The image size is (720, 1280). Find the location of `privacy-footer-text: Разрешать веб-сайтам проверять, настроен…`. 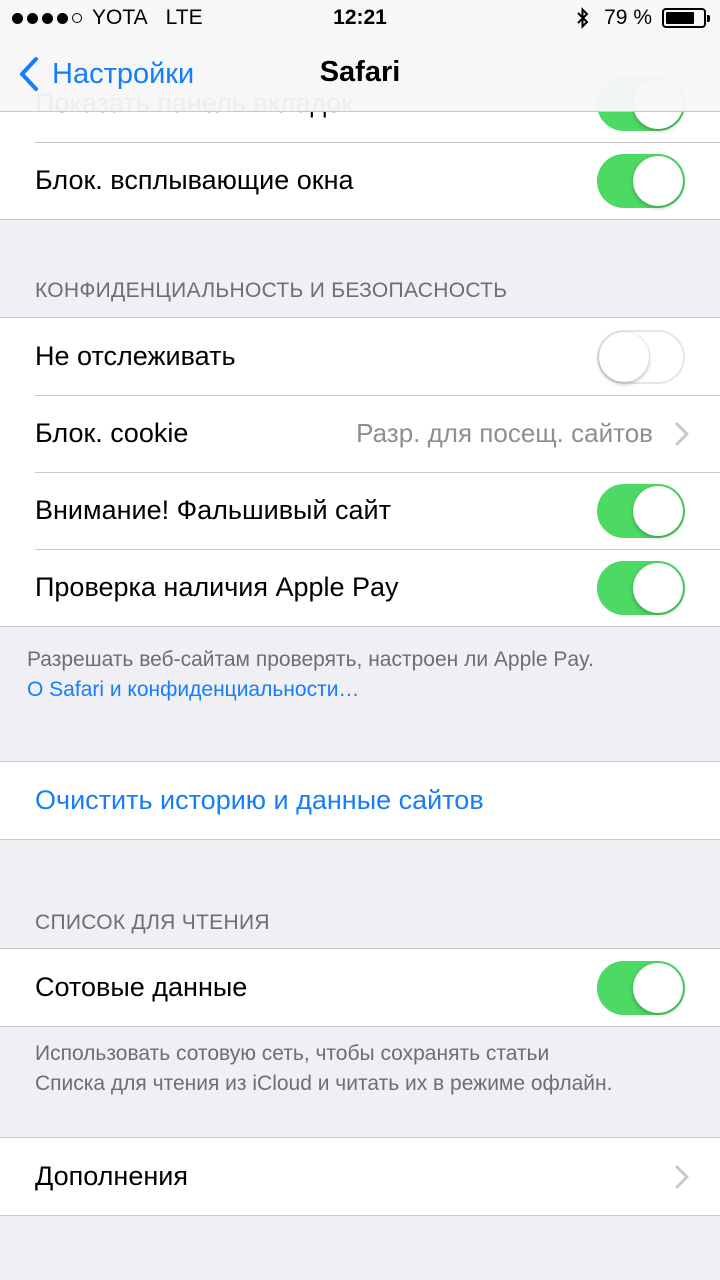

privacy-footer-text: Разрешать веб-сайтам проверять, настроен… is located at coordinates (310, 659).